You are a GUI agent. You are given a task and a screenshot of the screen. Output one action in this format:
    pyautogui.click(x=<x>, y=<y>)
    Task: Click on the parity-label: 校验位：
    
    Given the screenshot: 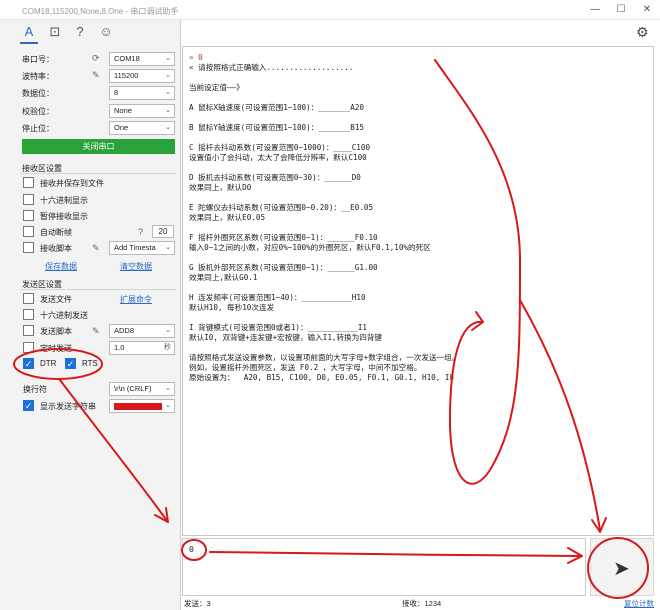 What is the action you would take?
    pyautogui.click(x=38, y=111)
    